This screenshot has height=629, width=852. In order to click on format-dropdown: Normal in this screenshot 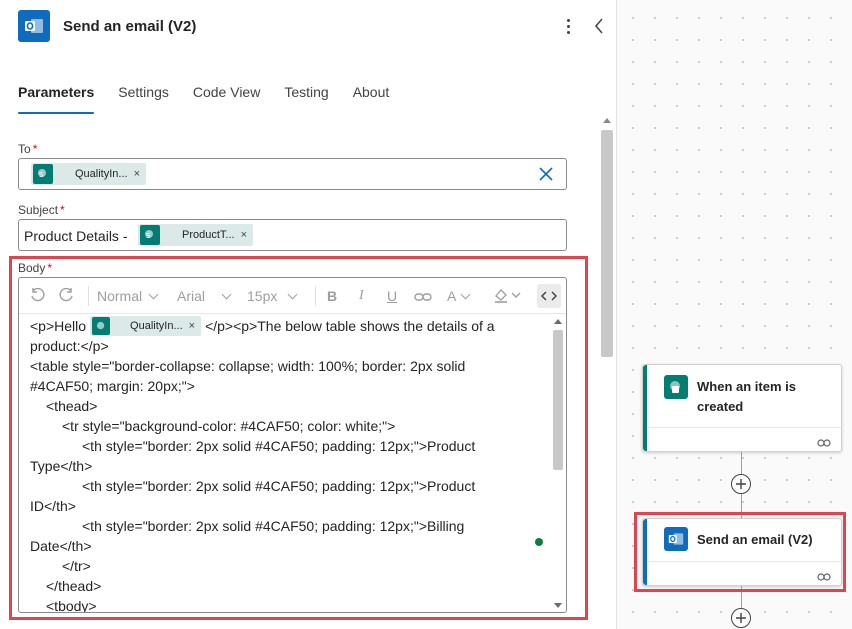, I will do `click(128, 296)`.